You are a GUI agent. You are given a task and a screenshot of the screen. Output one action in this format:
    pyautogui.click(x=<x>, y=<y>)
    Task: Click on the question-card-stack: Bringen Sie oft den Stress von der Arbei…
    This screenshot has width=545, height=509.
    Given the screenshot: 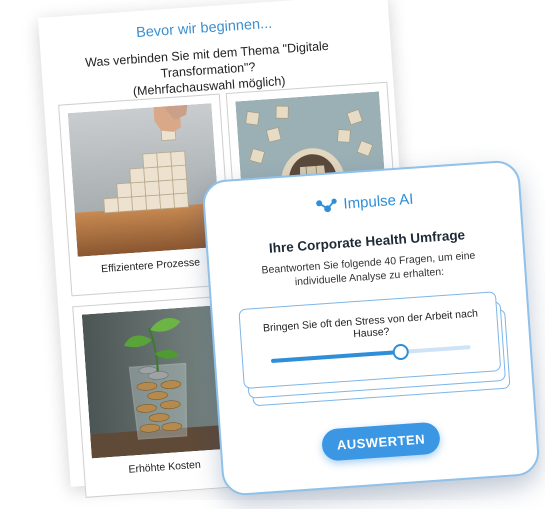 What is the action you would take?
    pyautogui.click(x=374, y=349)
    